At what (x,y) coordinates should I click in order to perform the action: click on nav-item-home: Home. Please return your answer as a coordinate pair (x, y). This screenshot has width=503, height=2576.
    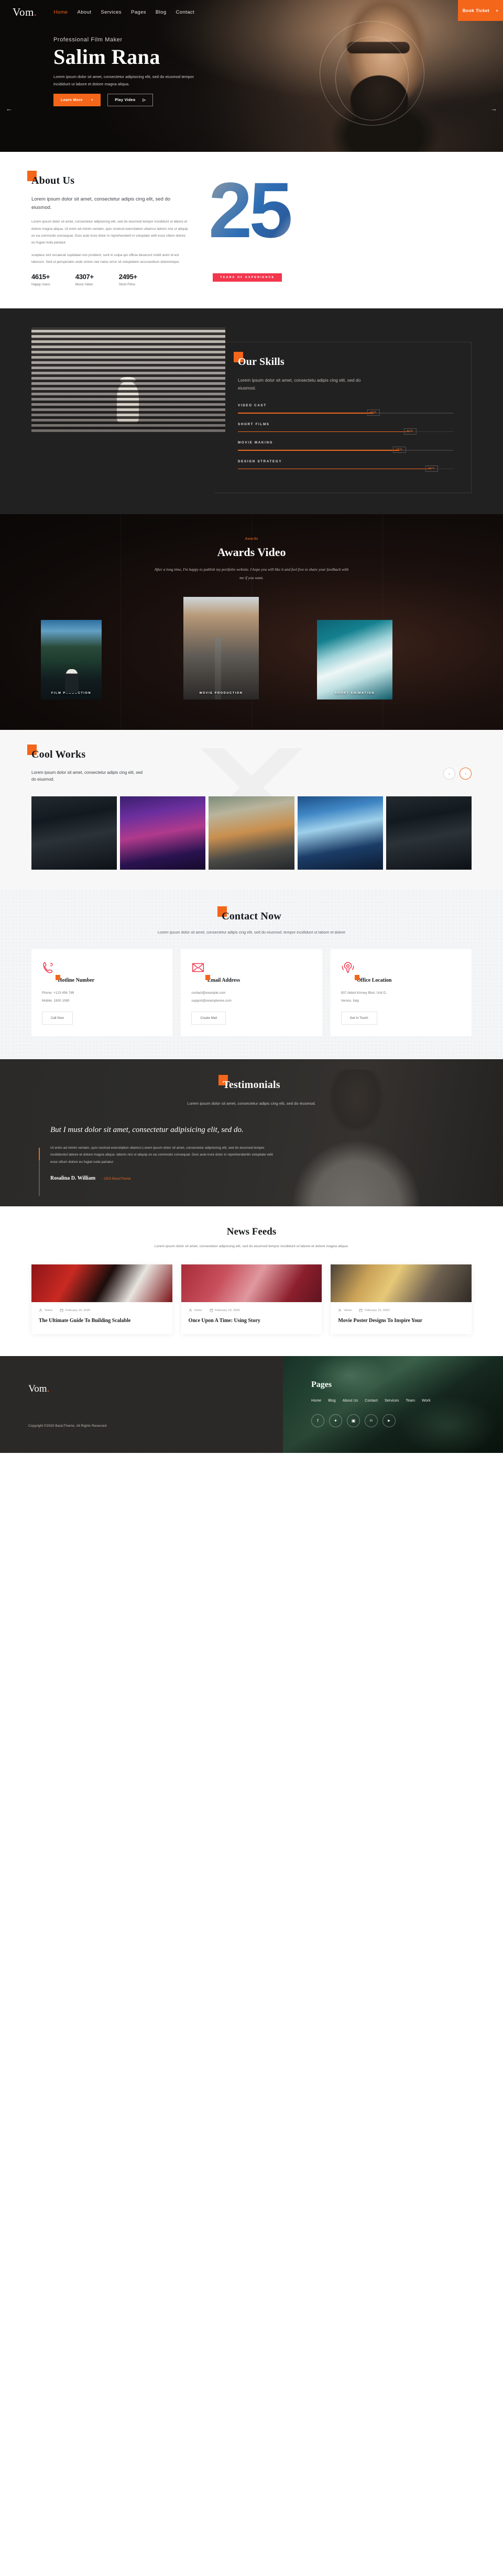
    Looking at the image, I should click on (61, 12).